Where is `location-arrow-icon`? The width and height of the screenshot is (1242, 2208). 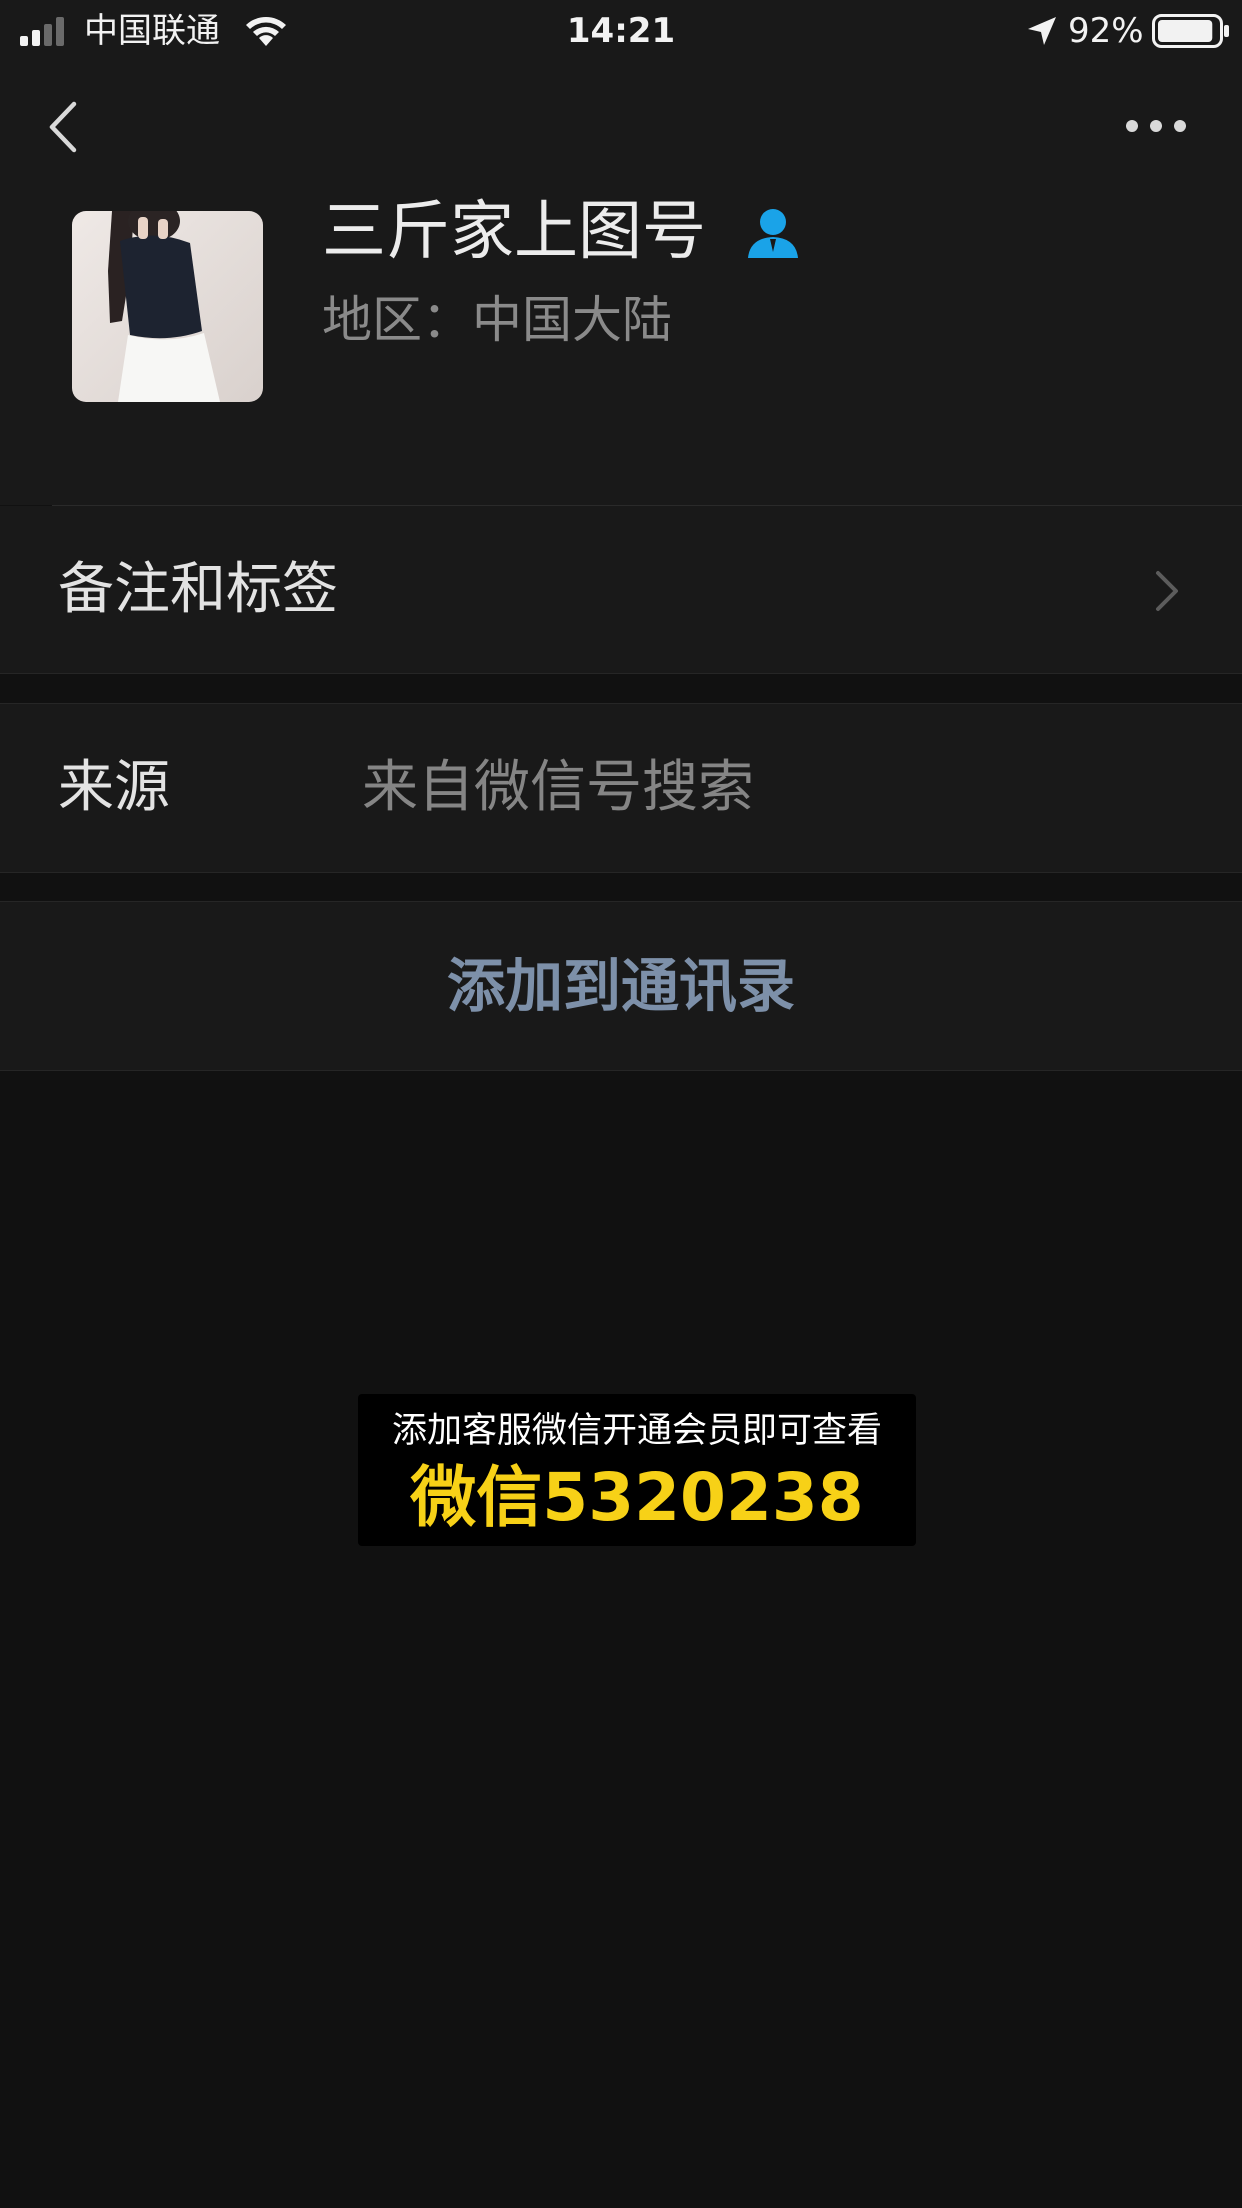 location-arrow-icon is located at coordinates (1042, 31).